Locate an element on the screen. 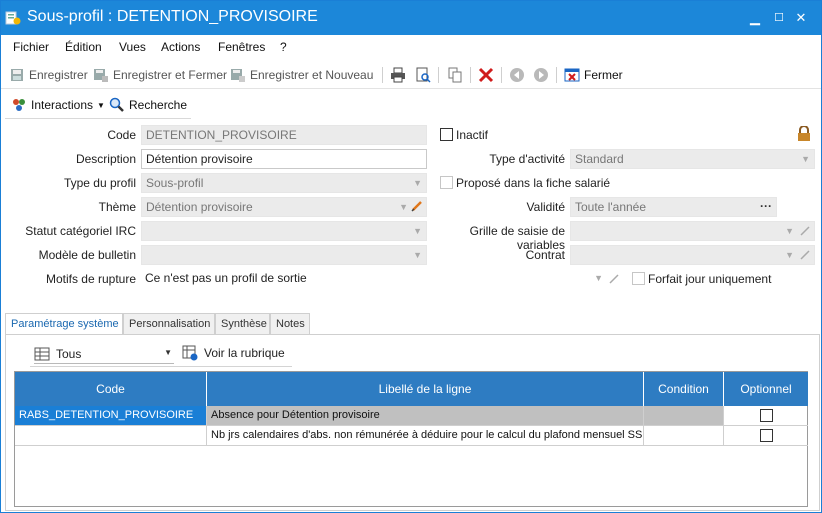  modele-bulletin-label: Modèle de bulletin is located at coordinates (87, 255).